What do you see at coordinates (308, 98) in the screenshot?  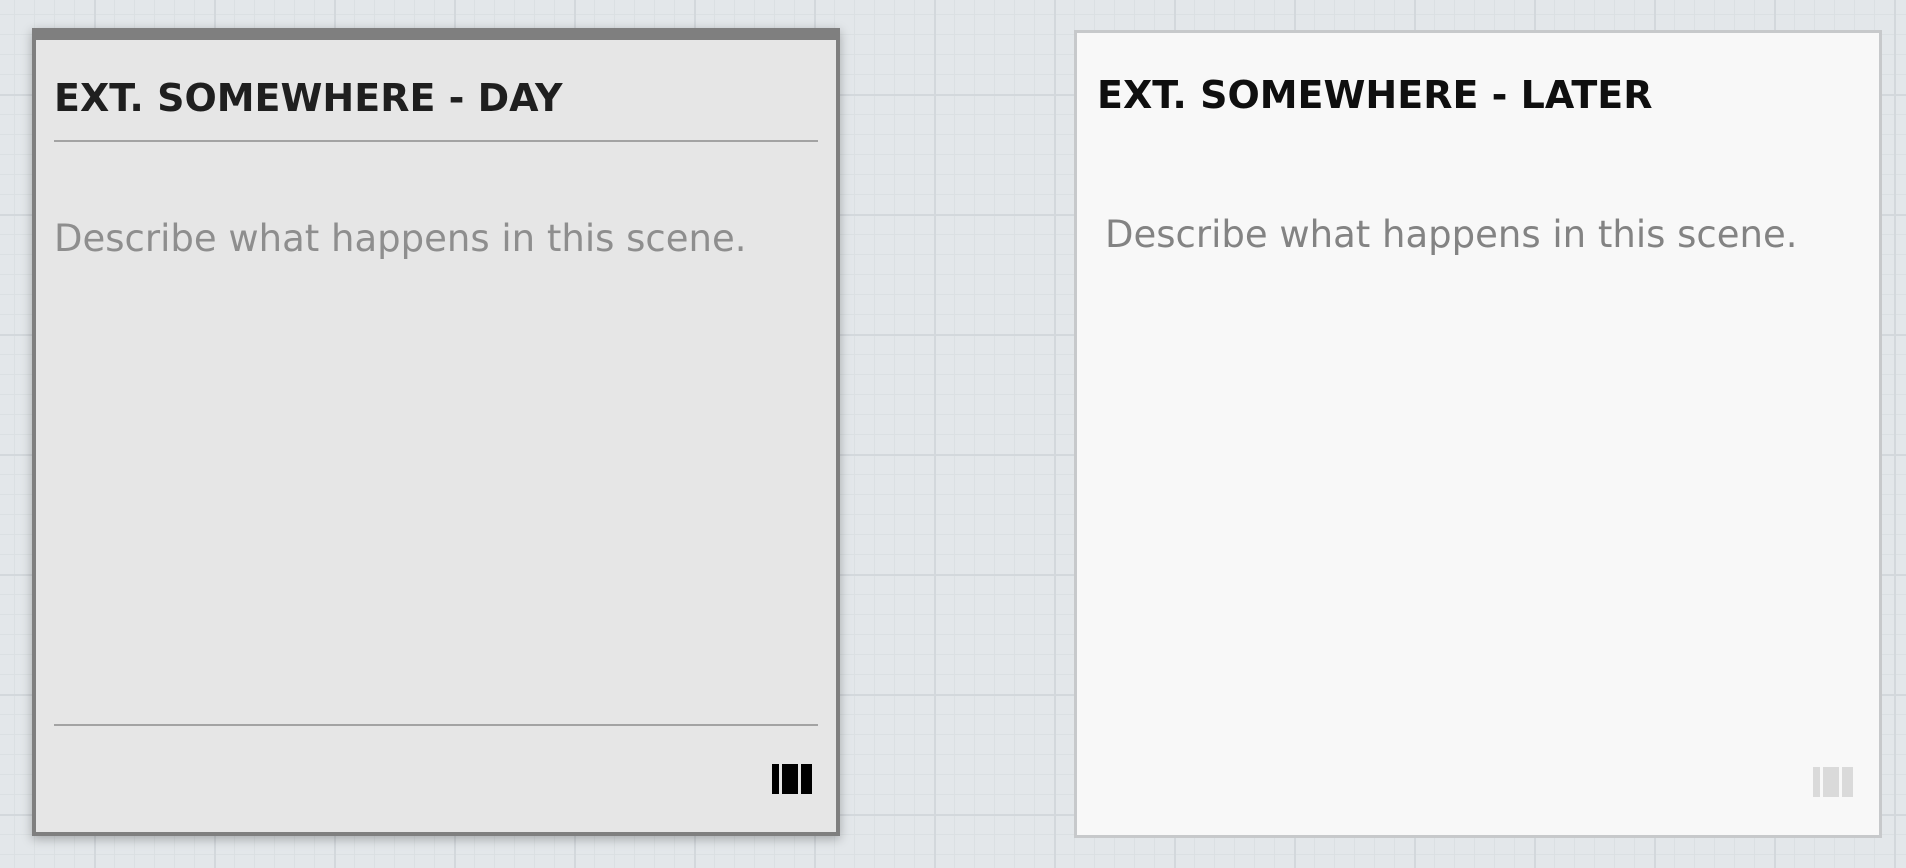 I see `scene-heading: EXT. SOMEWHERE - DAY` at bounding box center [308, 98].